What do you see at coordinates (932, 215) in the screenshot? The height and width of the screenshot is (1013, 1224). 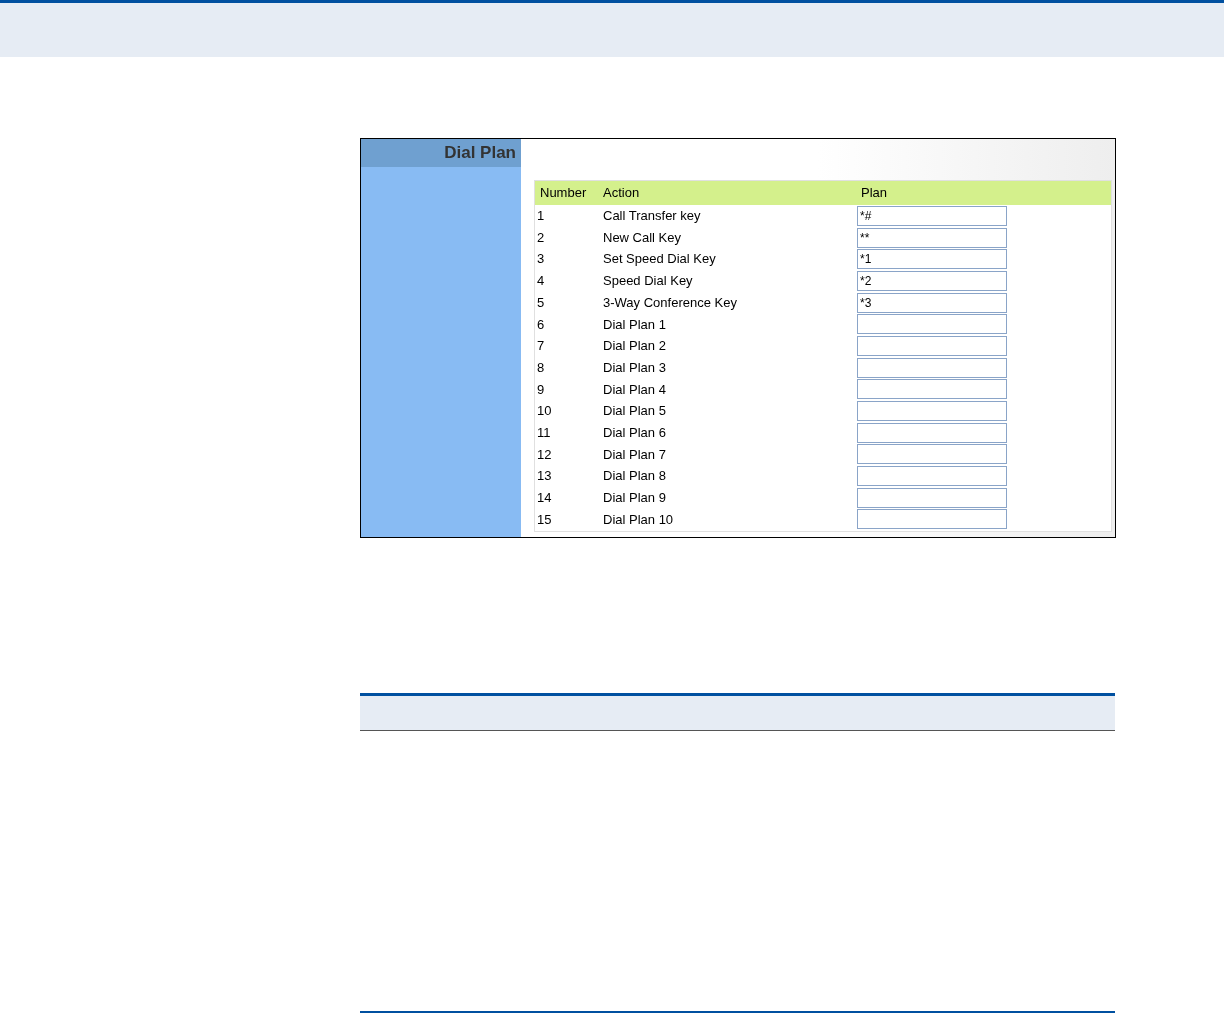 I see `plan-input-field: *#` at bounding box center [932, 215].